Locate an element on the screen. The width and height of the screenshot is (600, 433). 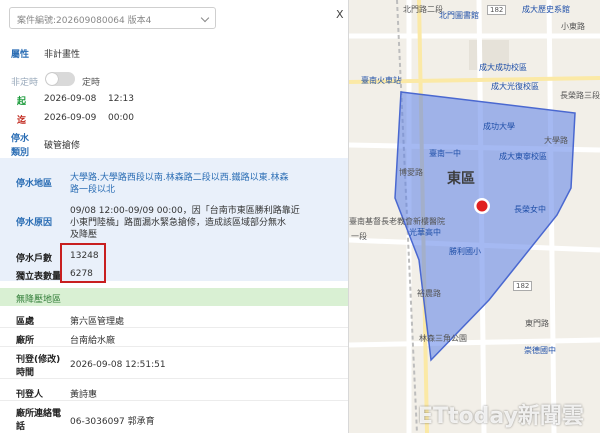
map-label: 裕農路 is located at coordinates (429, 293).